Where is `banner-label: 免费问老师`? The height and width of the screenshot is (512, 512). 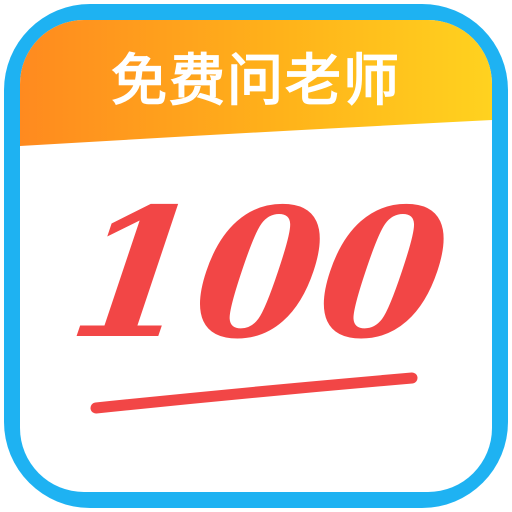 banner-label: 免费问老师 is located at coordinates (256, 81).